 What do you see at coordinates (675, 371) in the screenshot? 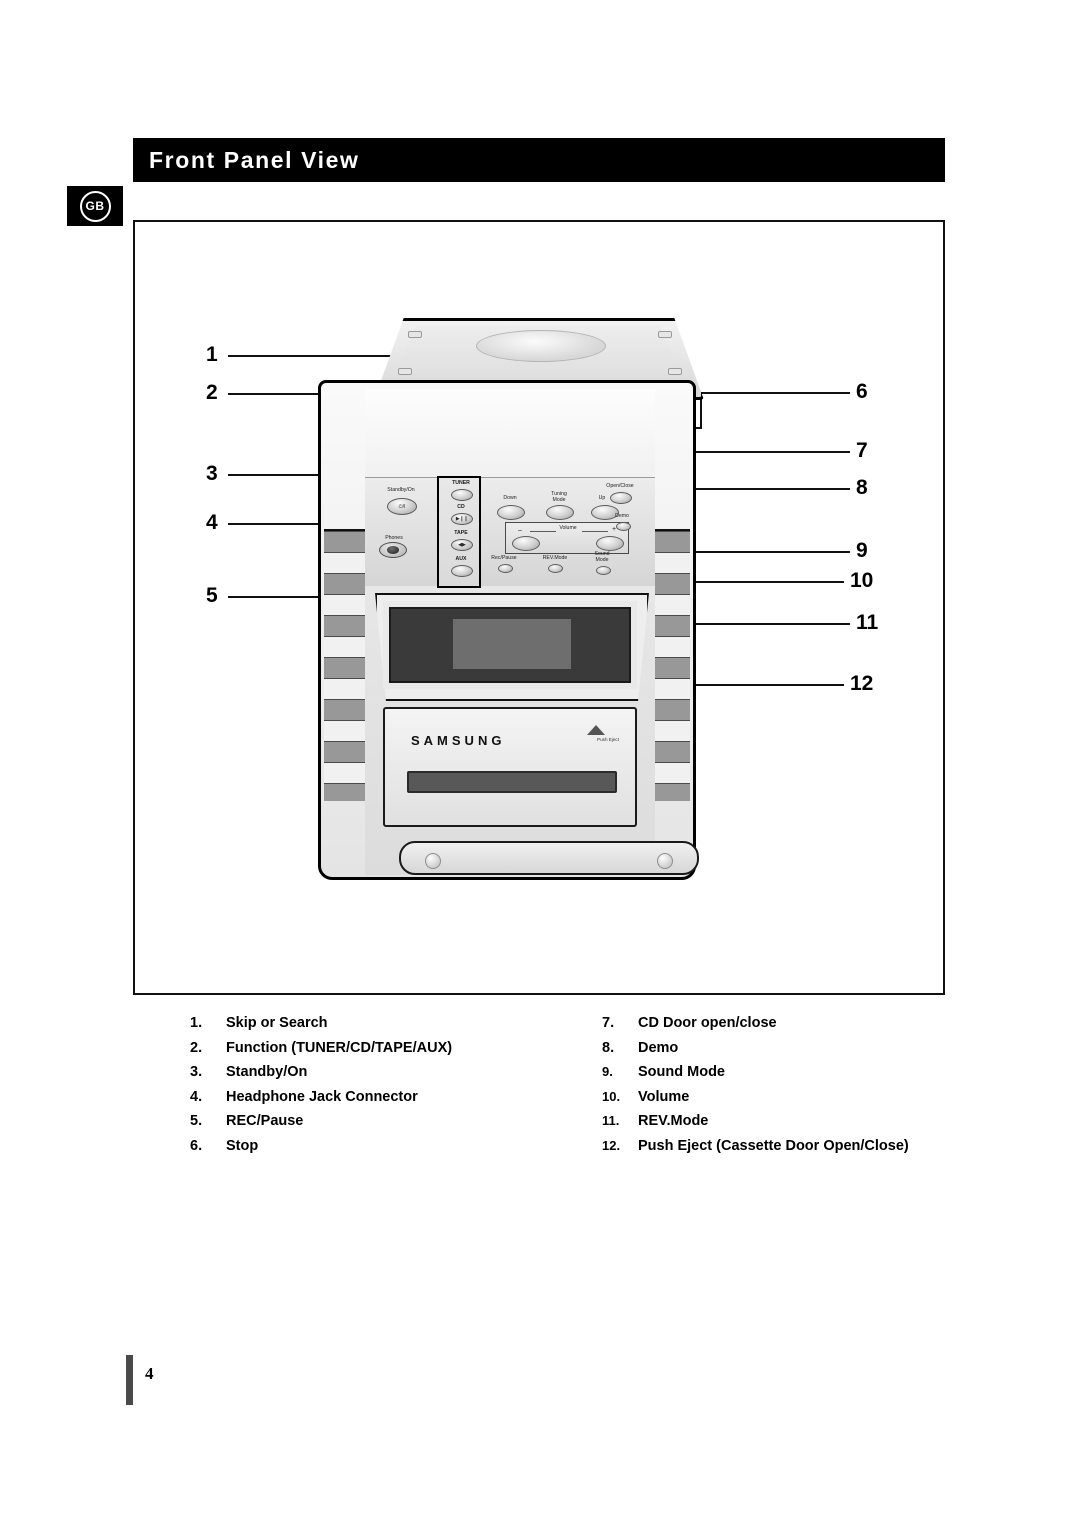
I see `lid-screw-br` at bounding box center [675, 371].